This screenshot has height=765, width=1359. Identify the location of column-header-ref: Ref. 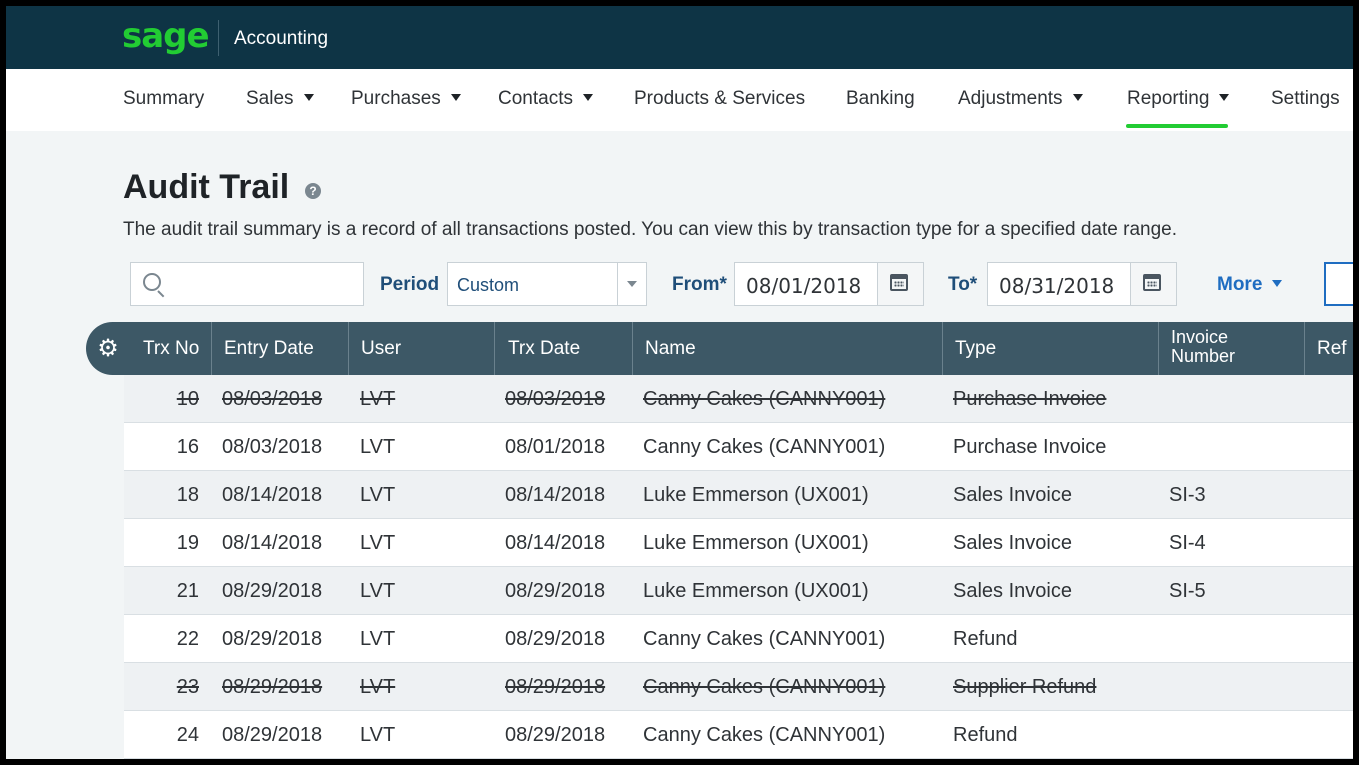
(1332, 348).